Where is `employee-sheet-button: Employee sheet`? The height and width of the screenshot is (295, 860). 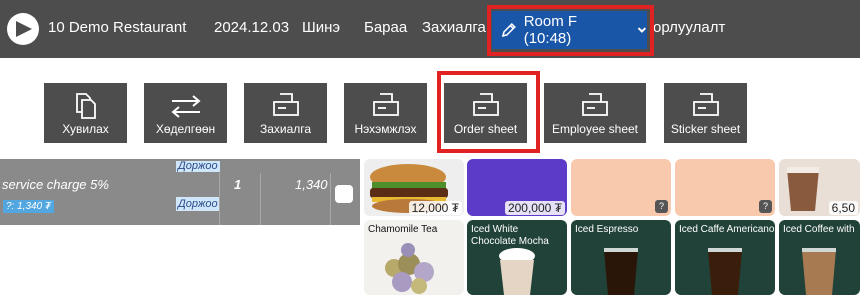 employee-sheet-button: Employee sheet is located at coordinates (595, 113).